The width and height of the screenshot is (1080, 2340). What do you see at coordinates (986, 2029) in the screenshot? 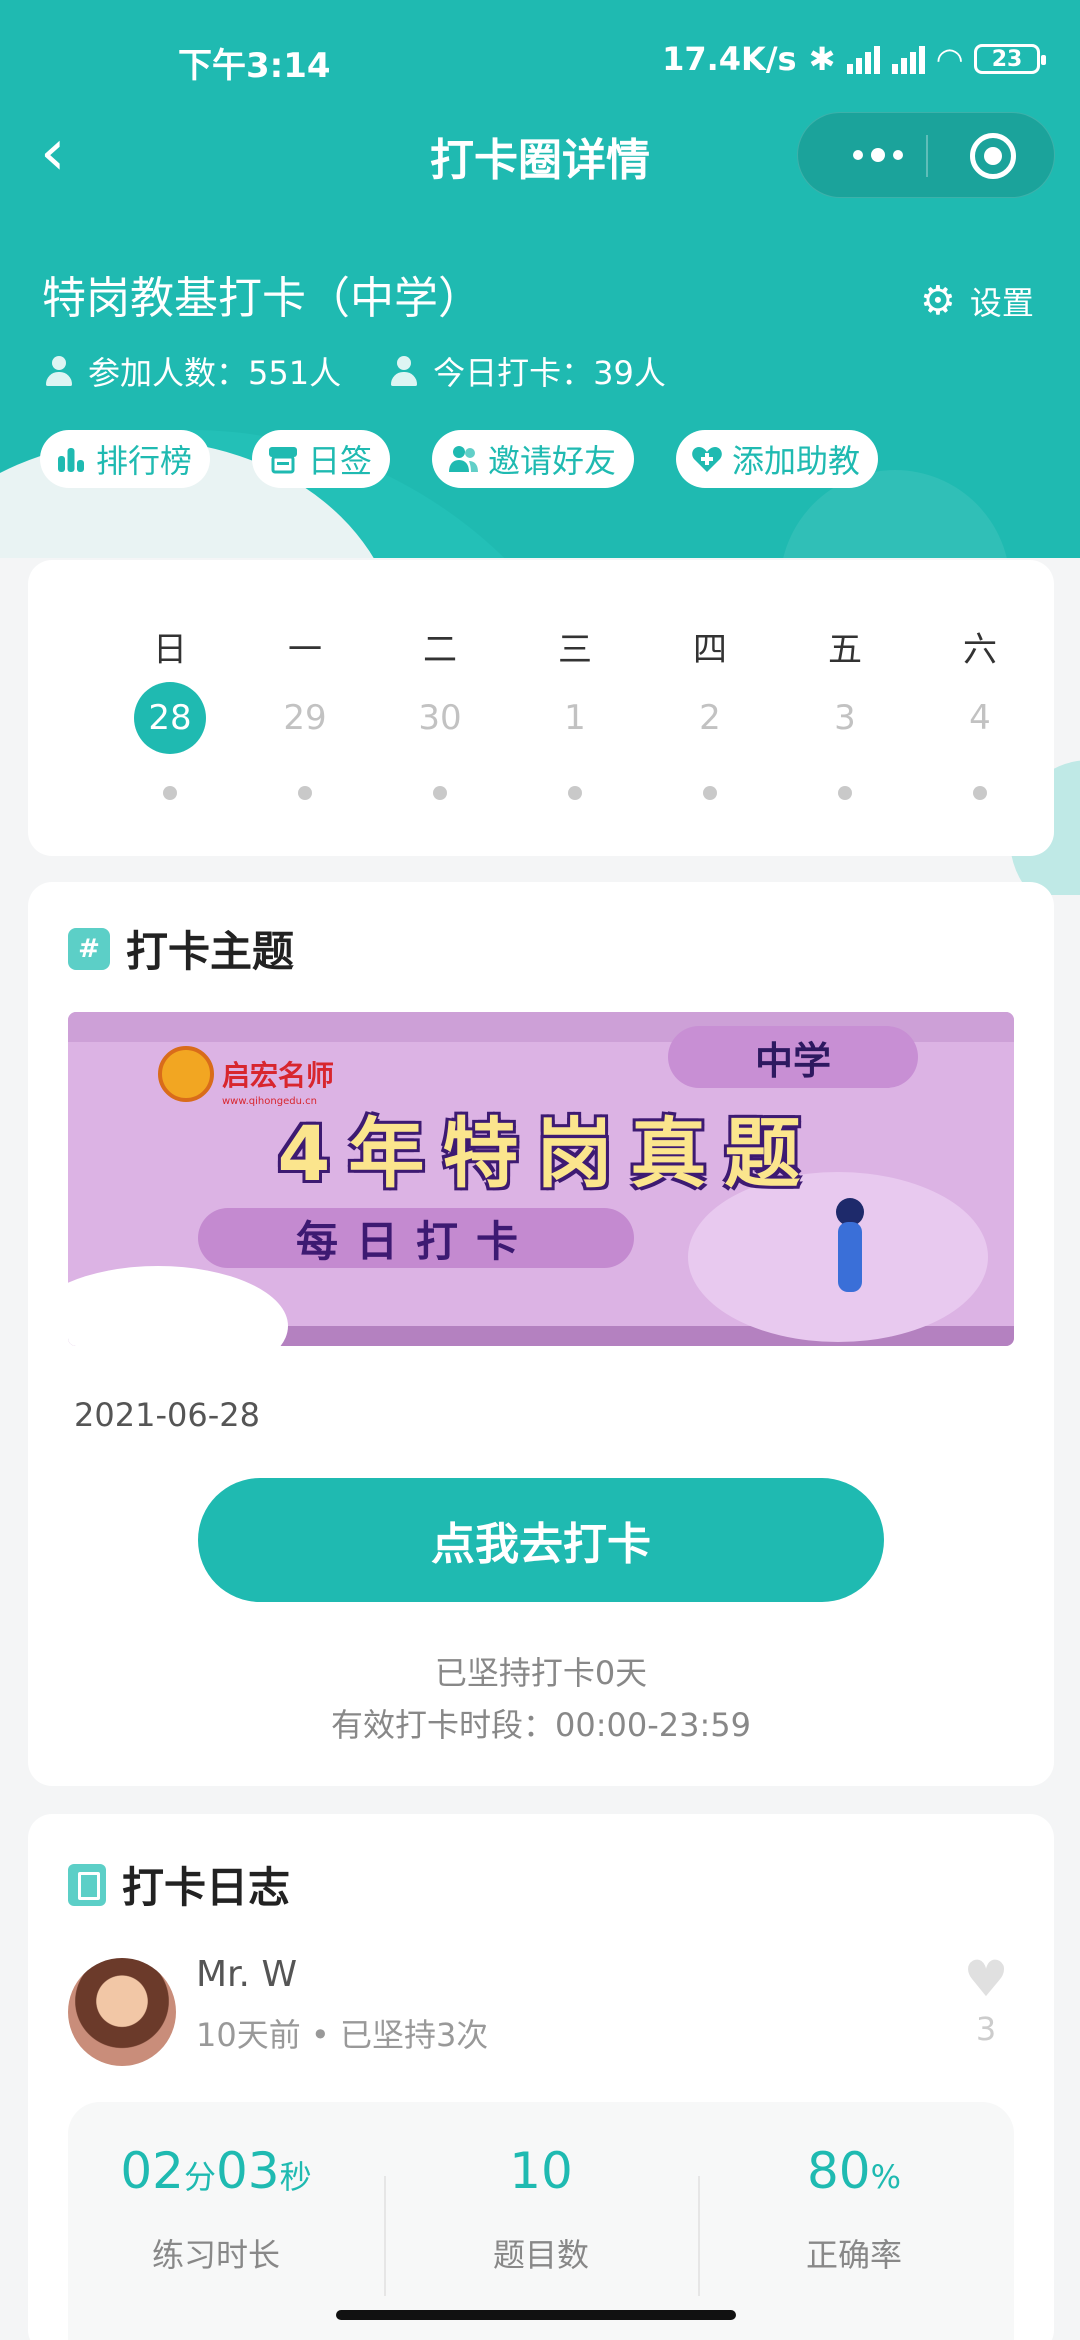
I see `like-count: 3` at bounding box center [986, 2029].